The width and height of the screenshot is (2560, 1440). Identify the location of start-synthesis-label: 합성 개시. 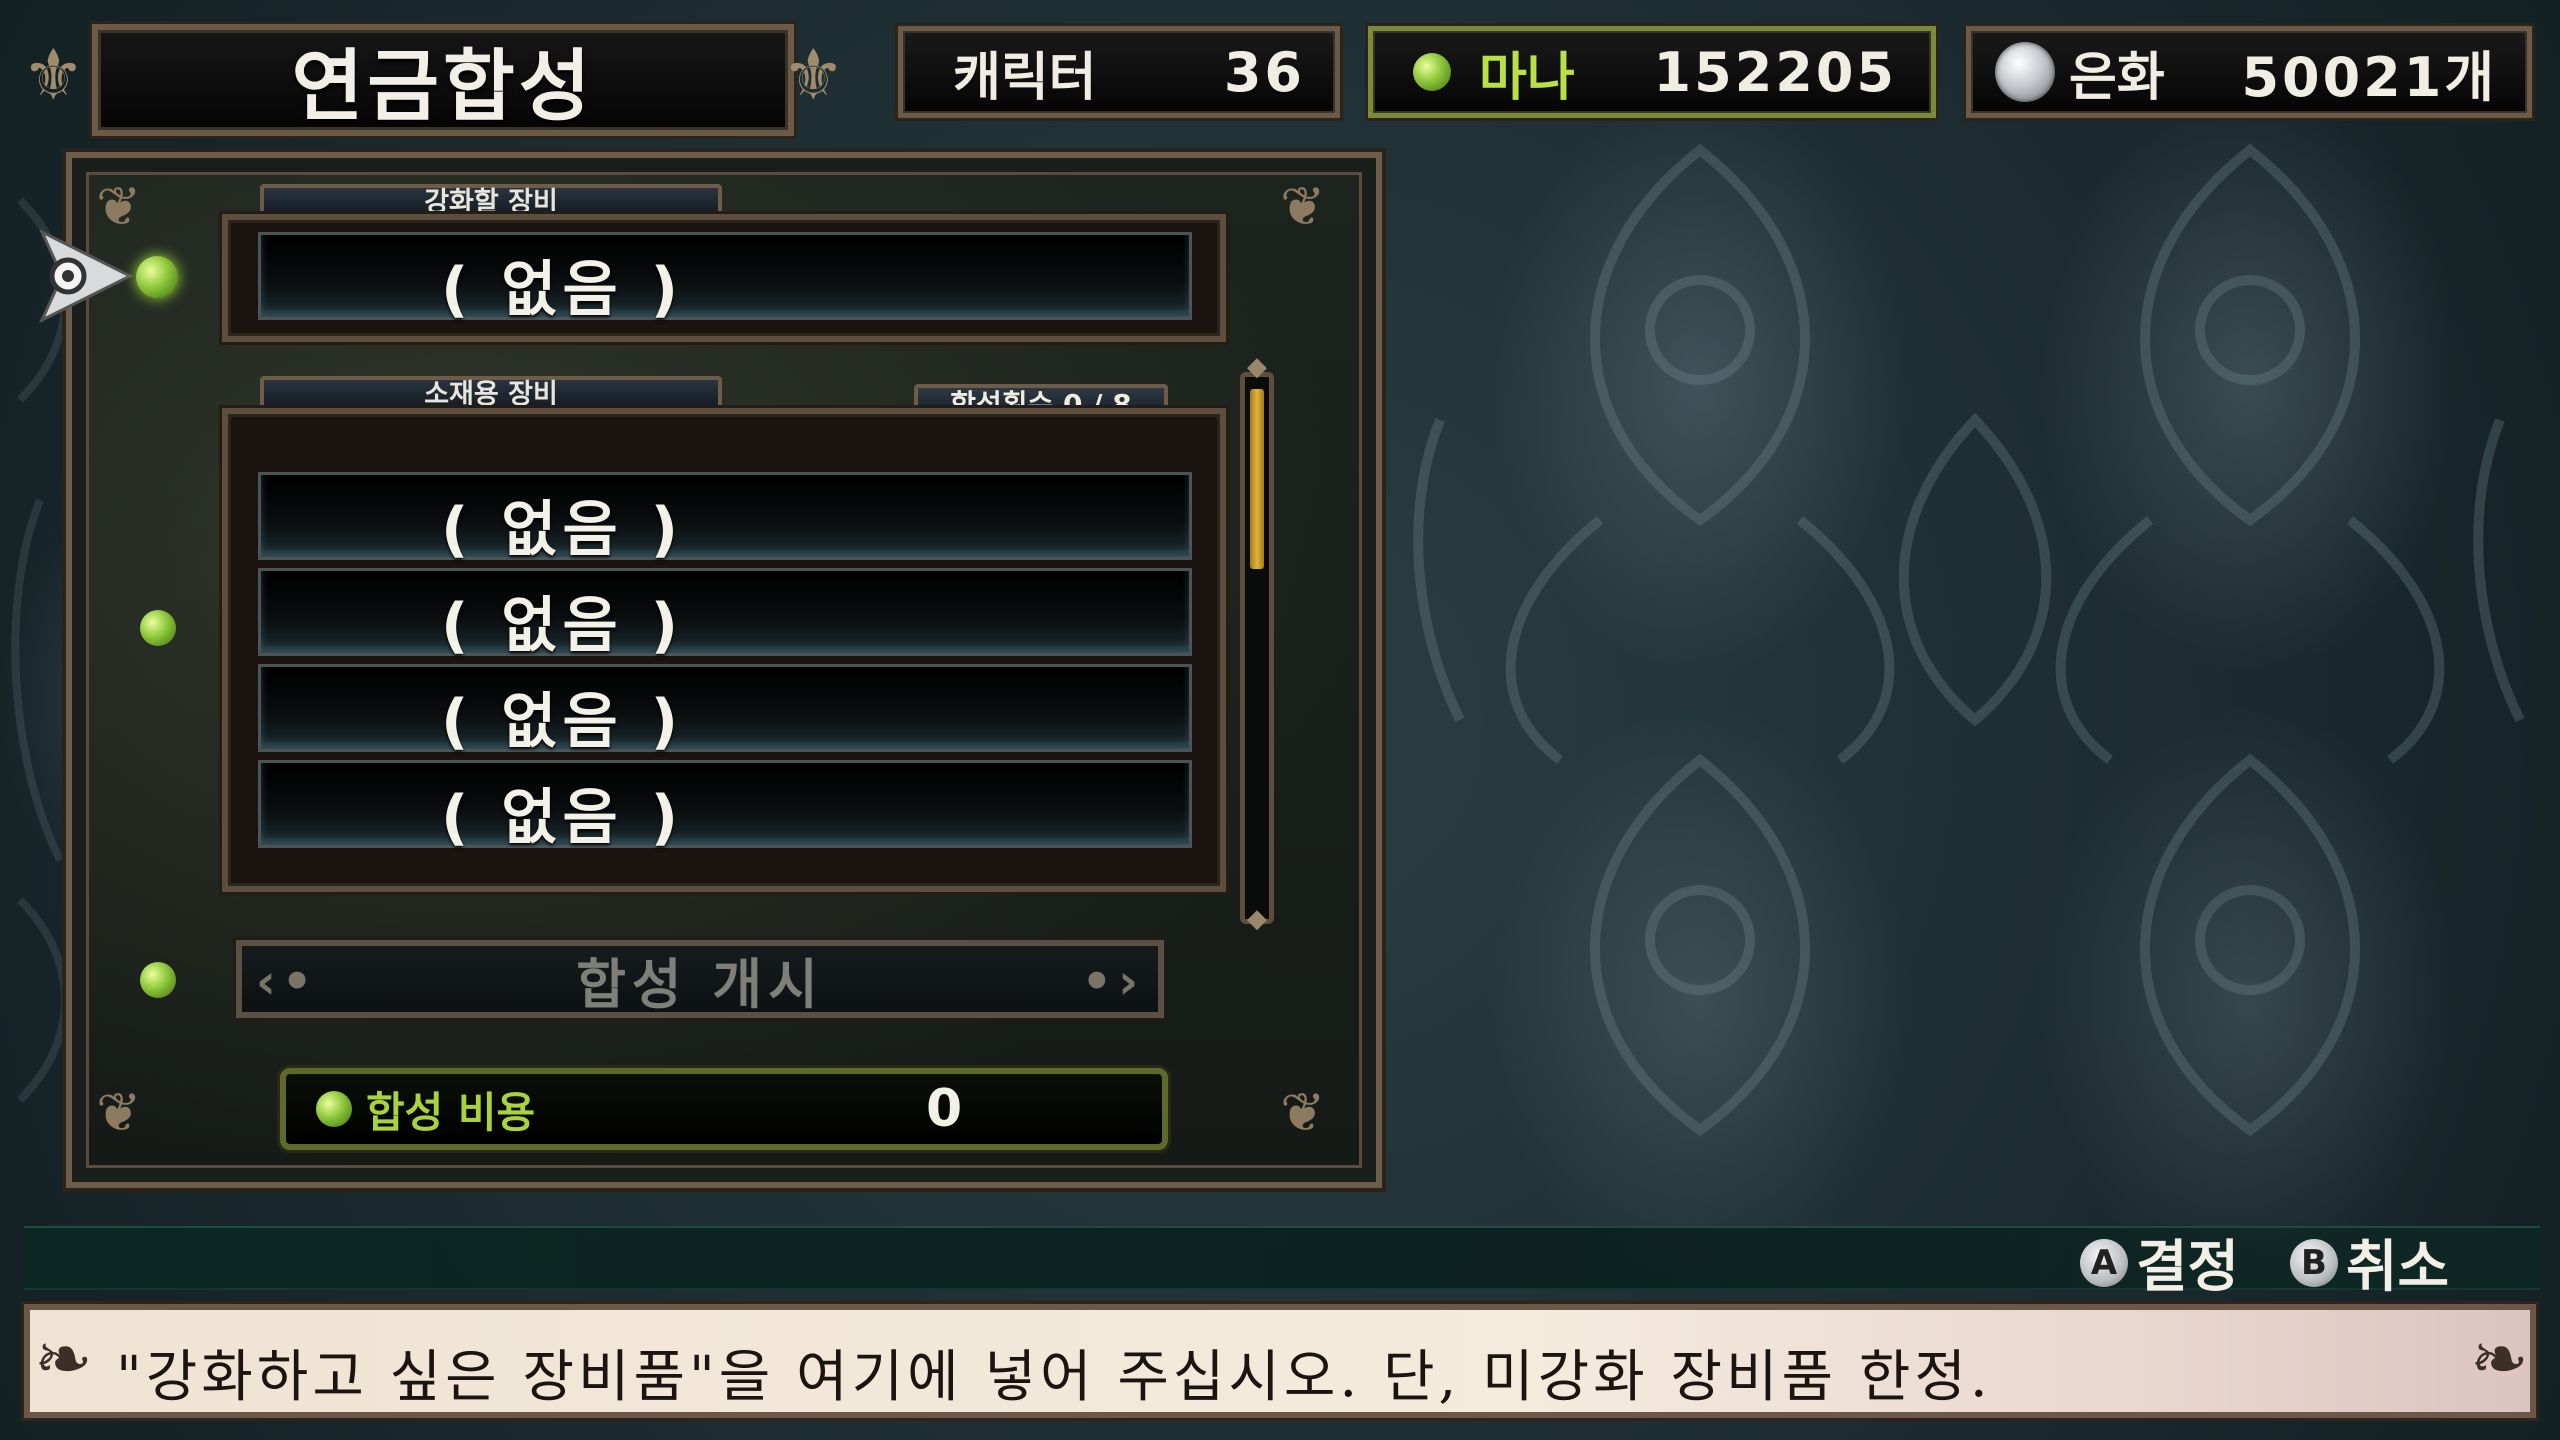
(700, 984).